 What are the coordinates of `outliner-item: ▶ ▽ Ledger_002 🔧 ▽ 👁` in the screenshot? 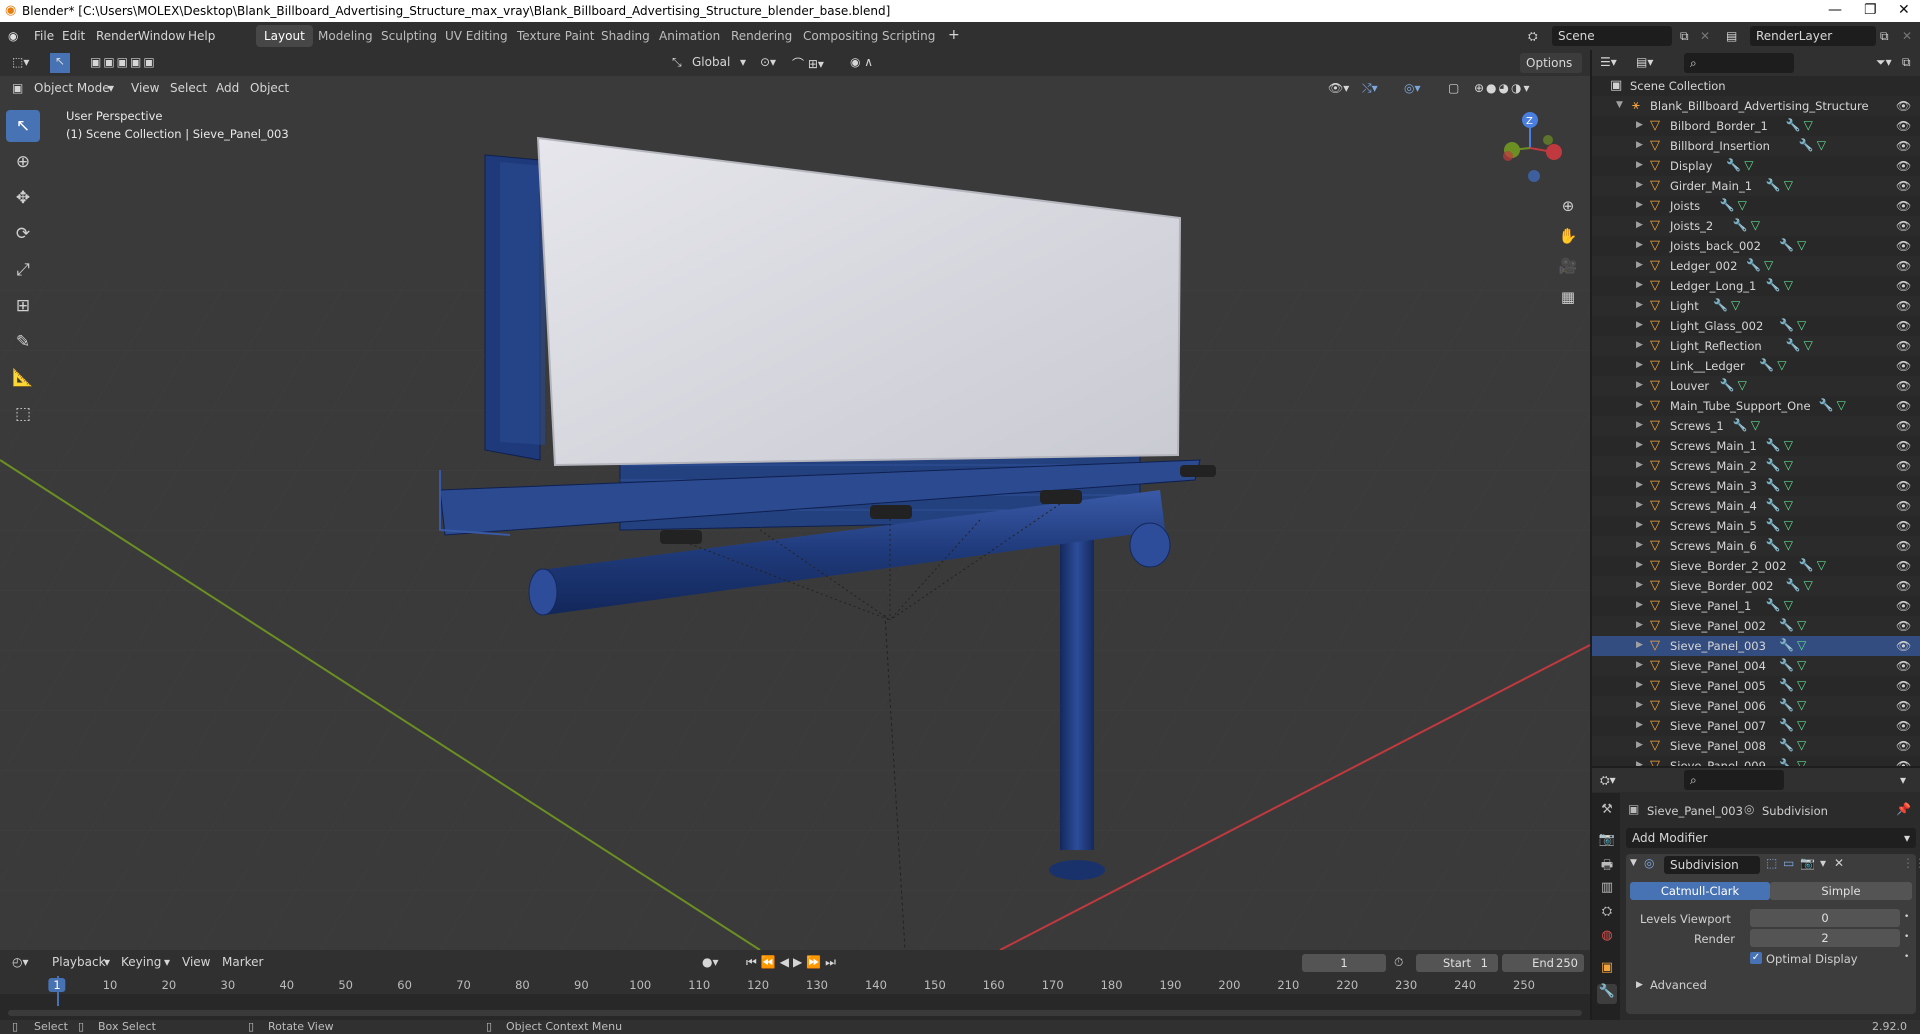 It's located at (1756, 266).